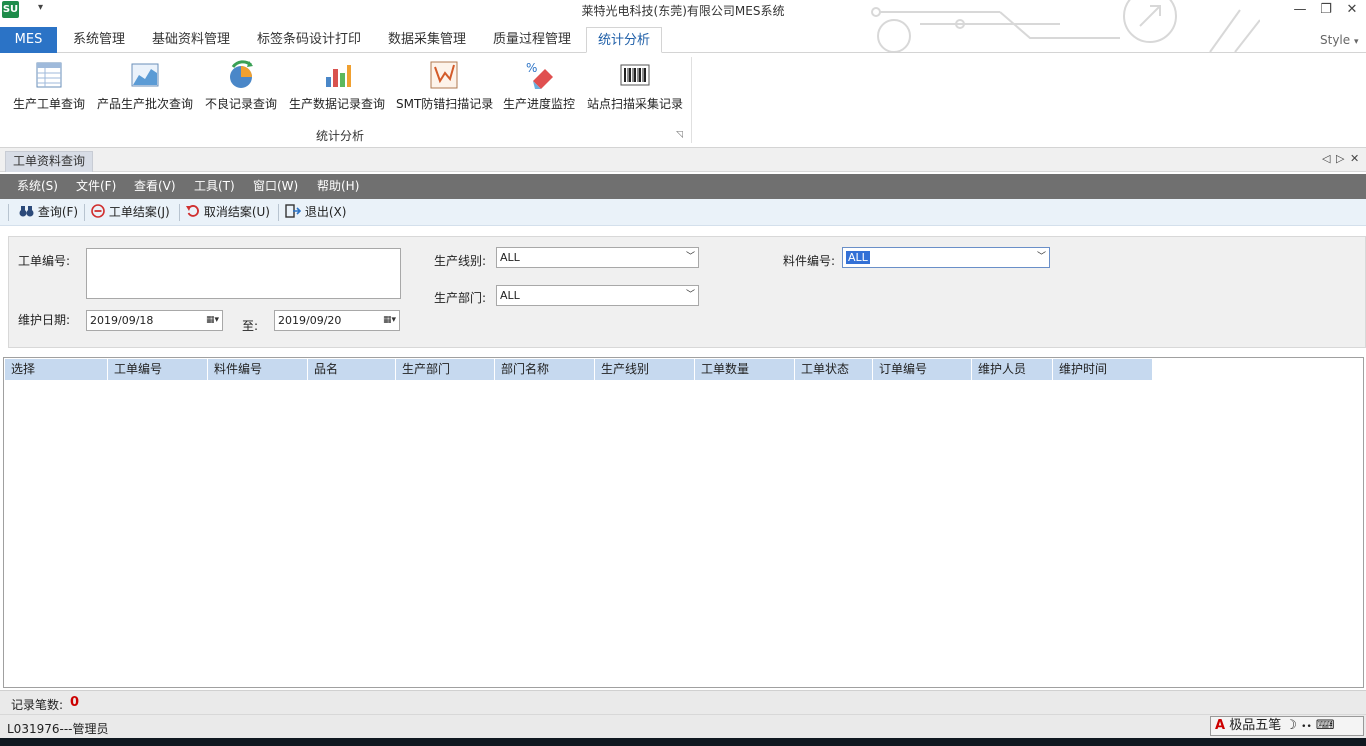 This screenshot has height=746, width=1366. What do you see at coordinates (145, 75) in the screenshot?
I see `area-chart-icon` at bounding box center [145, 75].